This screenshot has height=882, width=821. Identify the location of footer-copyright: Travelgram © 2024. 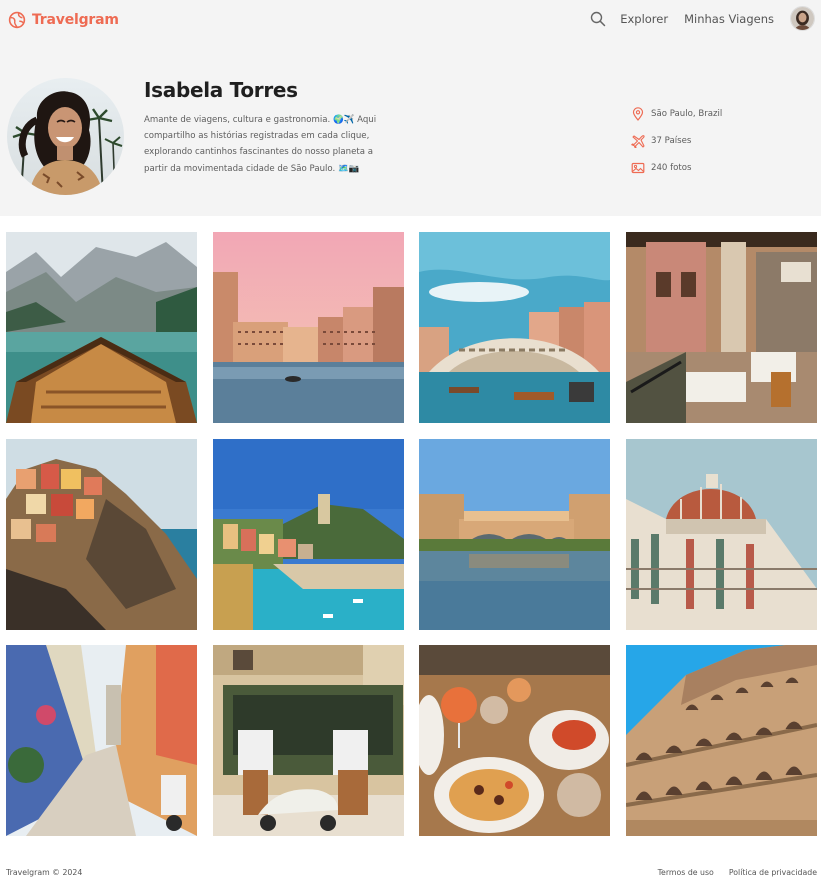
(44, 872).